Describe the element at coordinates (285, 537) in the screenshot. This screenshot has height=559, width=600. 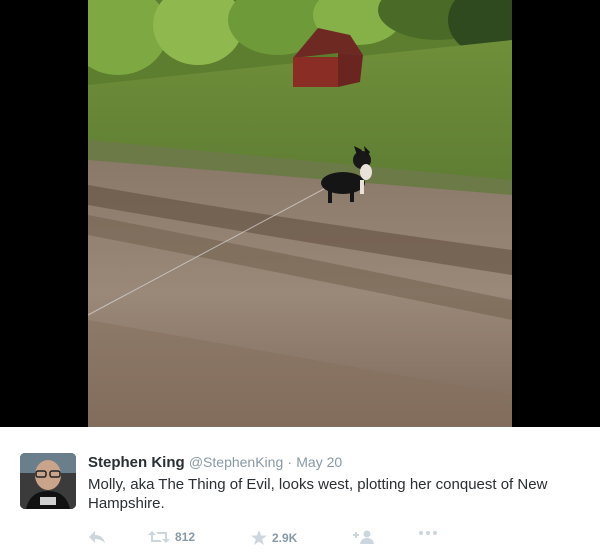
I see `favorite-count: 2.9K` at that location.